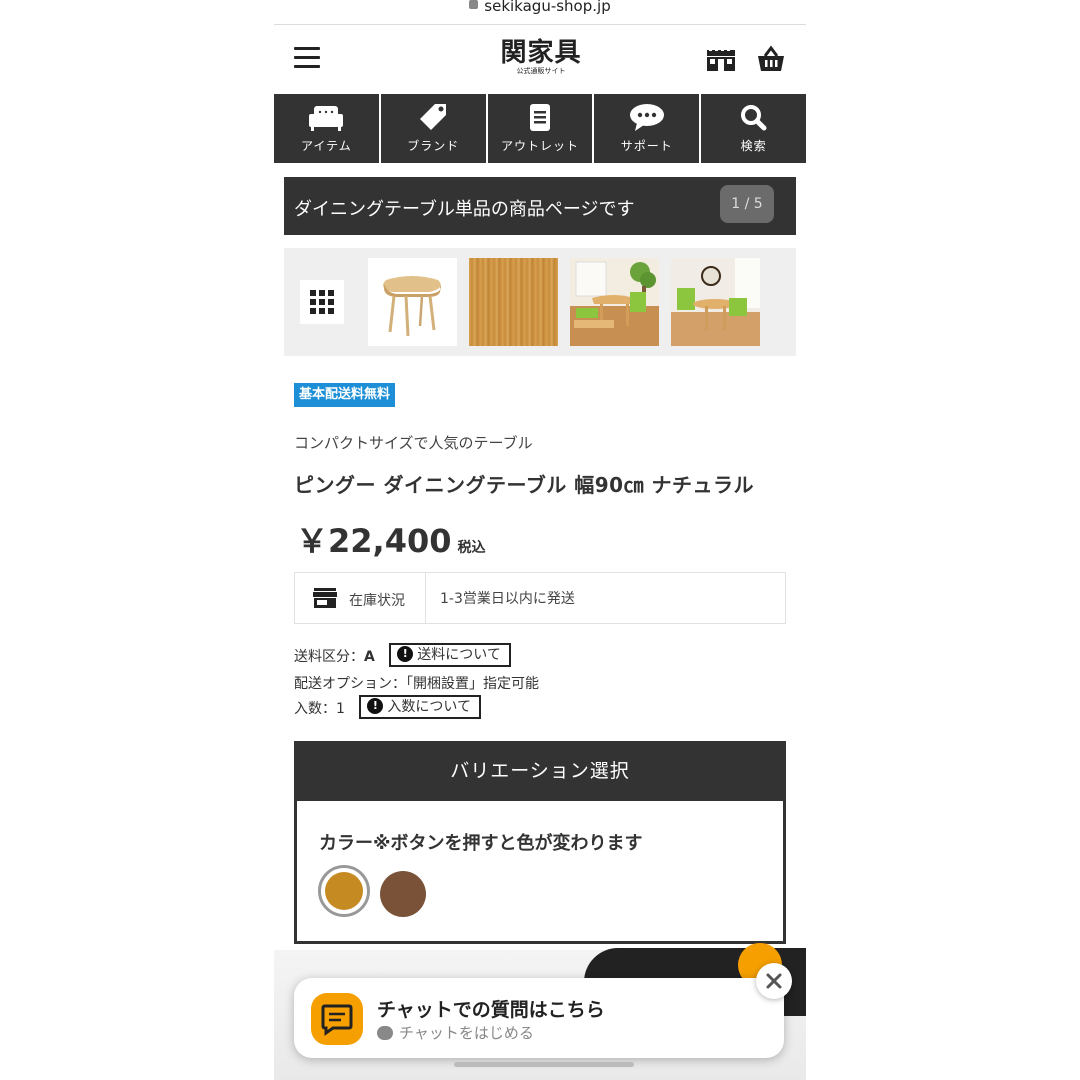 The image size is (1080, 1080). Describe the element at coordinates (433, 146) in the screenshot. I see `nav-label: ブランド` at that location.